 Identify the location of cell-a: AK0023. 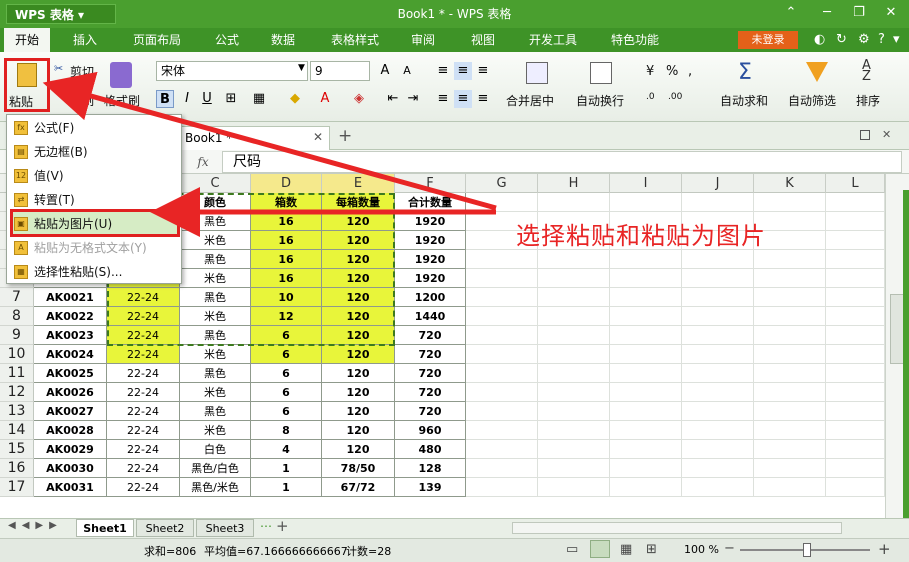
(70, 335).